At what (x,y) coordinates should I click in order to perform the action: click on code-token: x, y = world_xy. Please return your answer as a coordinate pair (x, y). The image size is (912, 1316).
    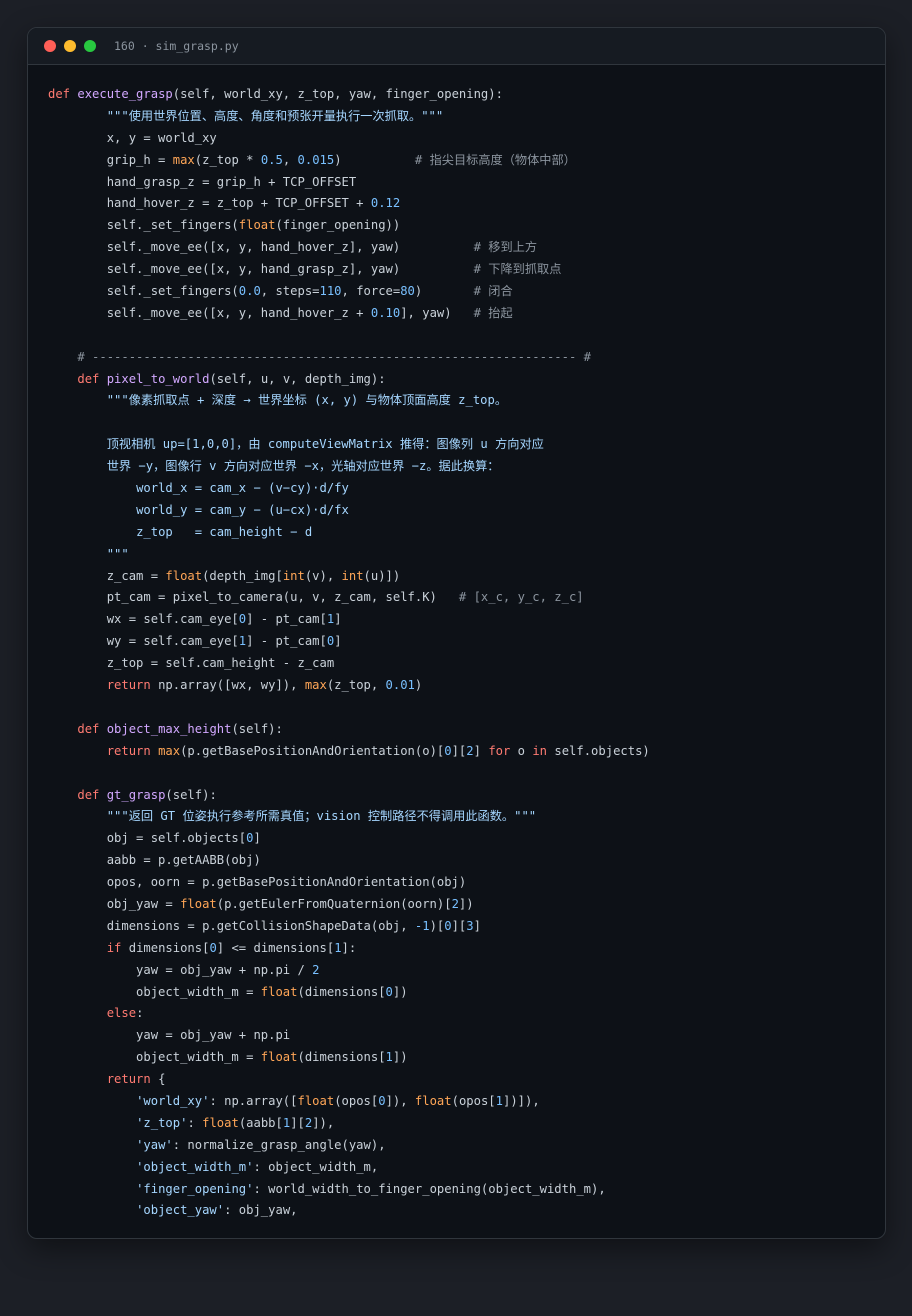
    Looking at the image, I should click on (132, 137).